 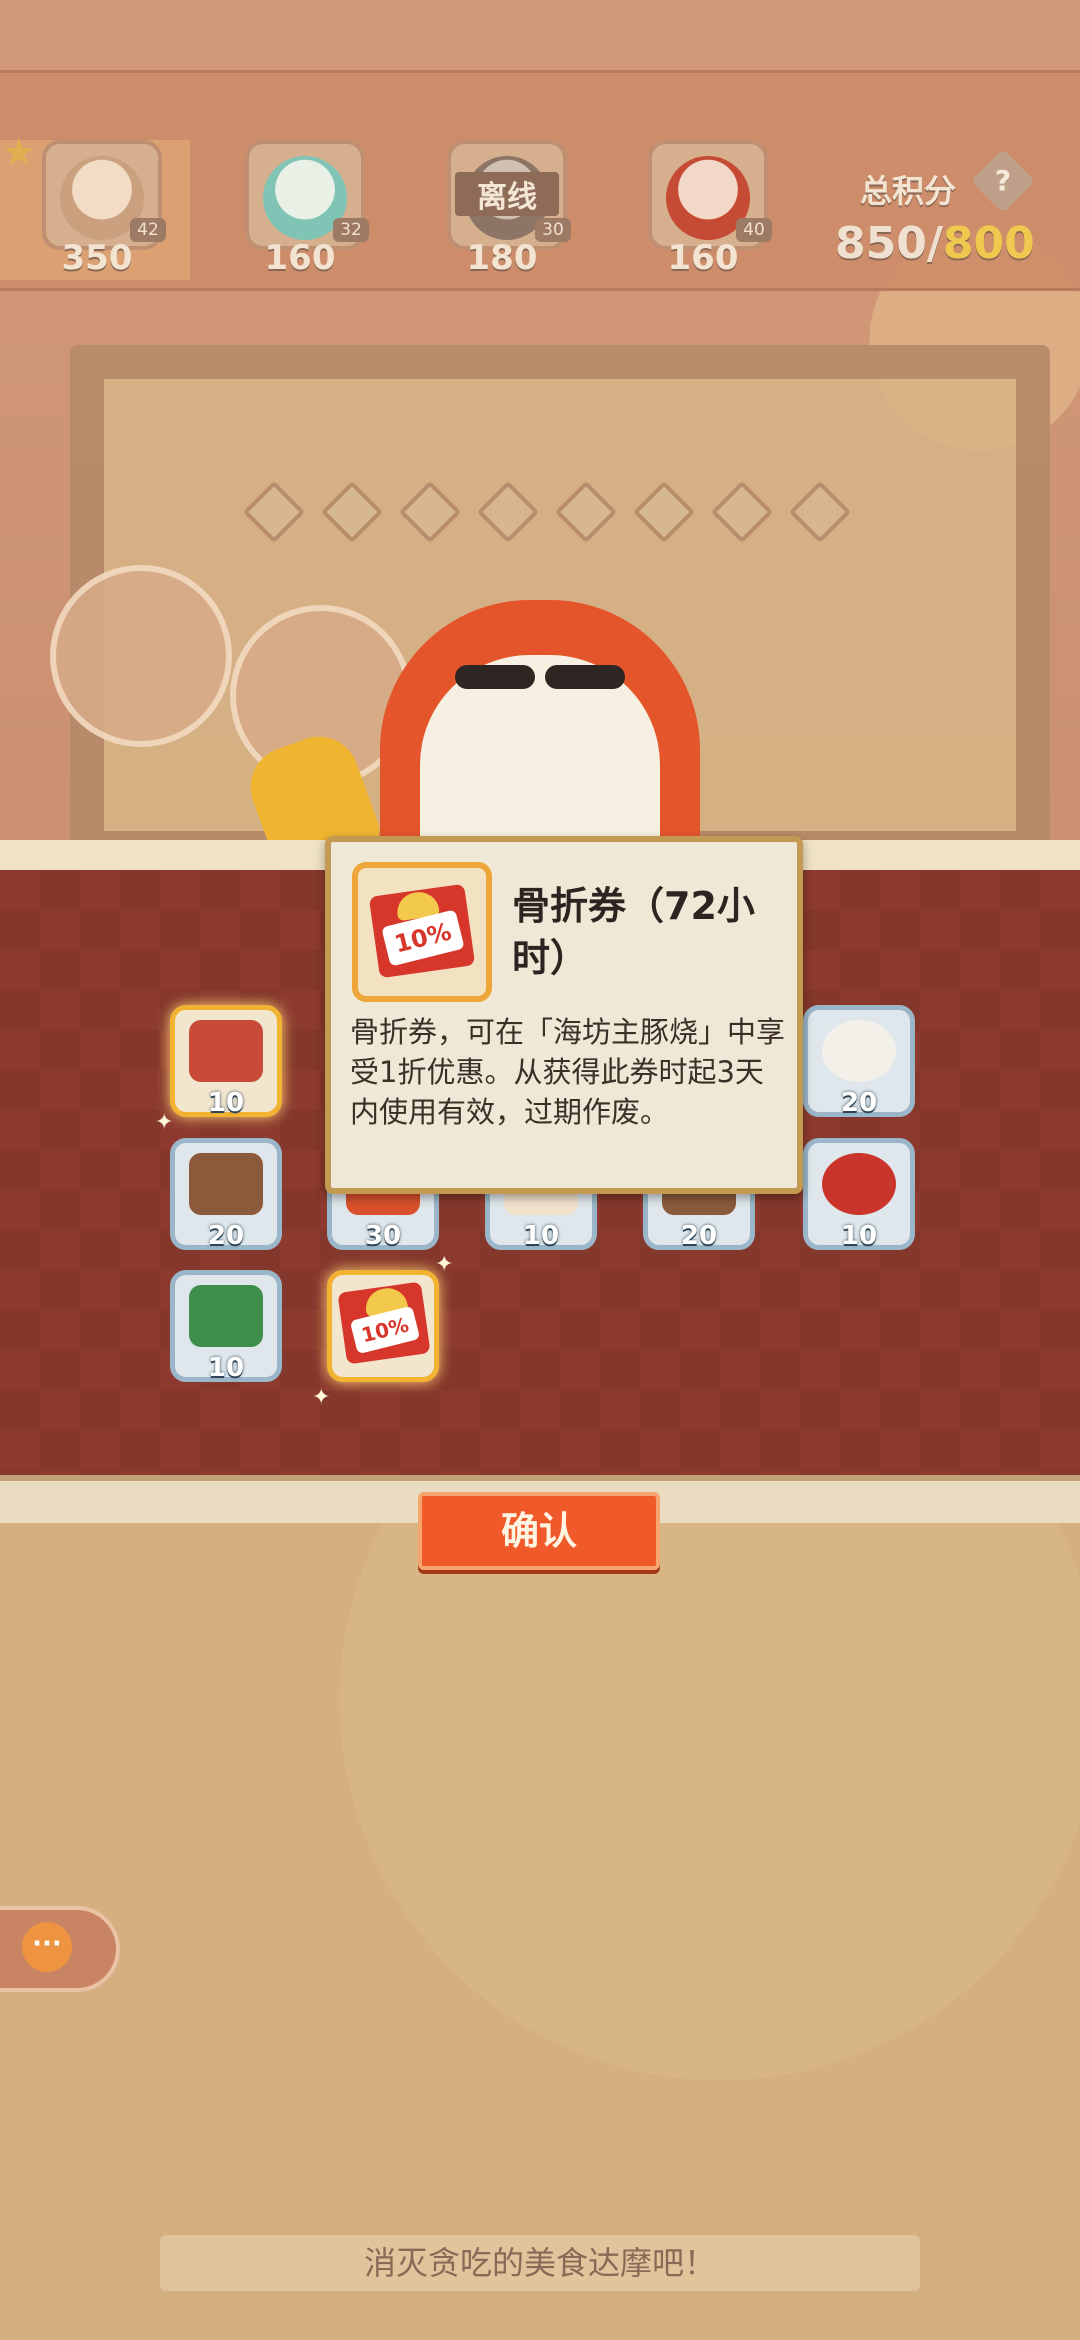 What do you see at coordinates (502, 258) in the screenshot?
I see `player-score: 180` at bounding box center [502, 258].